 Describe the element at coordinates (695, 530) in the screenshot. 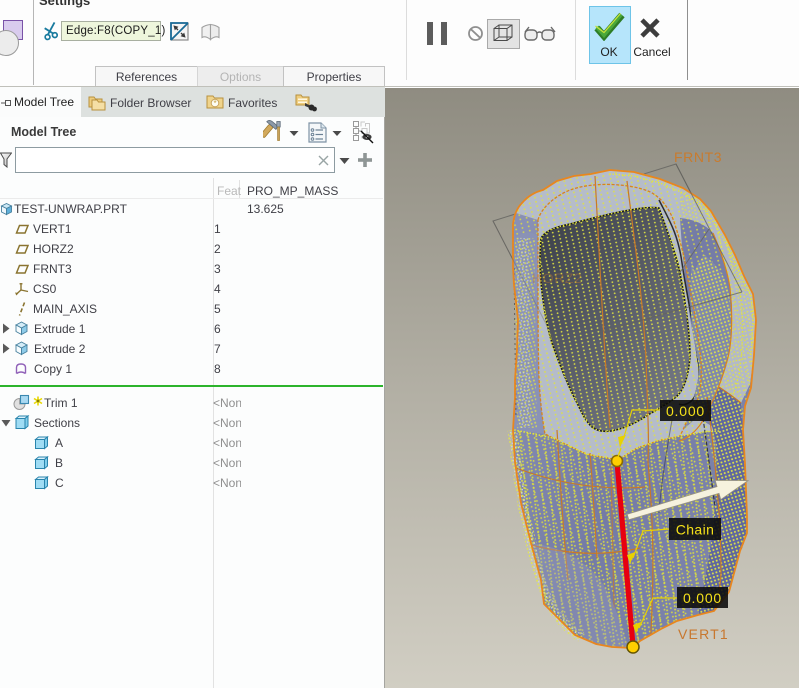

I see `svg-text: Chain` at that location.